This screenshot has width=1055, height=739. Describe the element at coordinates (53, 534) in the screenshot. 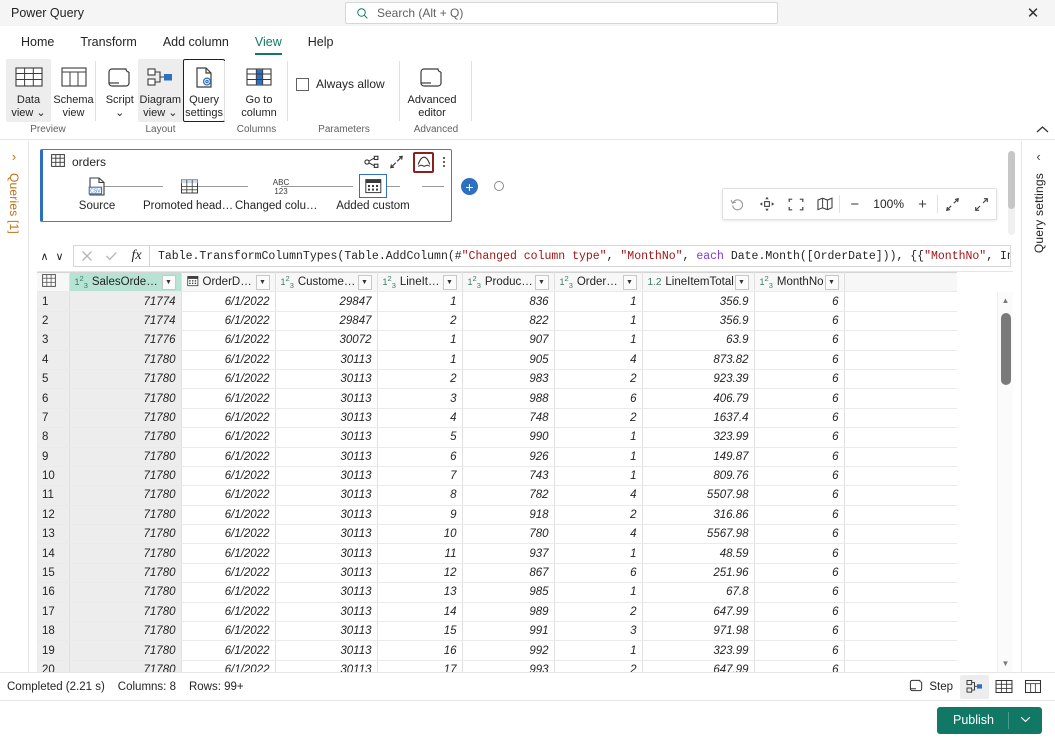

I see `row-number-cell: 13` at that location.